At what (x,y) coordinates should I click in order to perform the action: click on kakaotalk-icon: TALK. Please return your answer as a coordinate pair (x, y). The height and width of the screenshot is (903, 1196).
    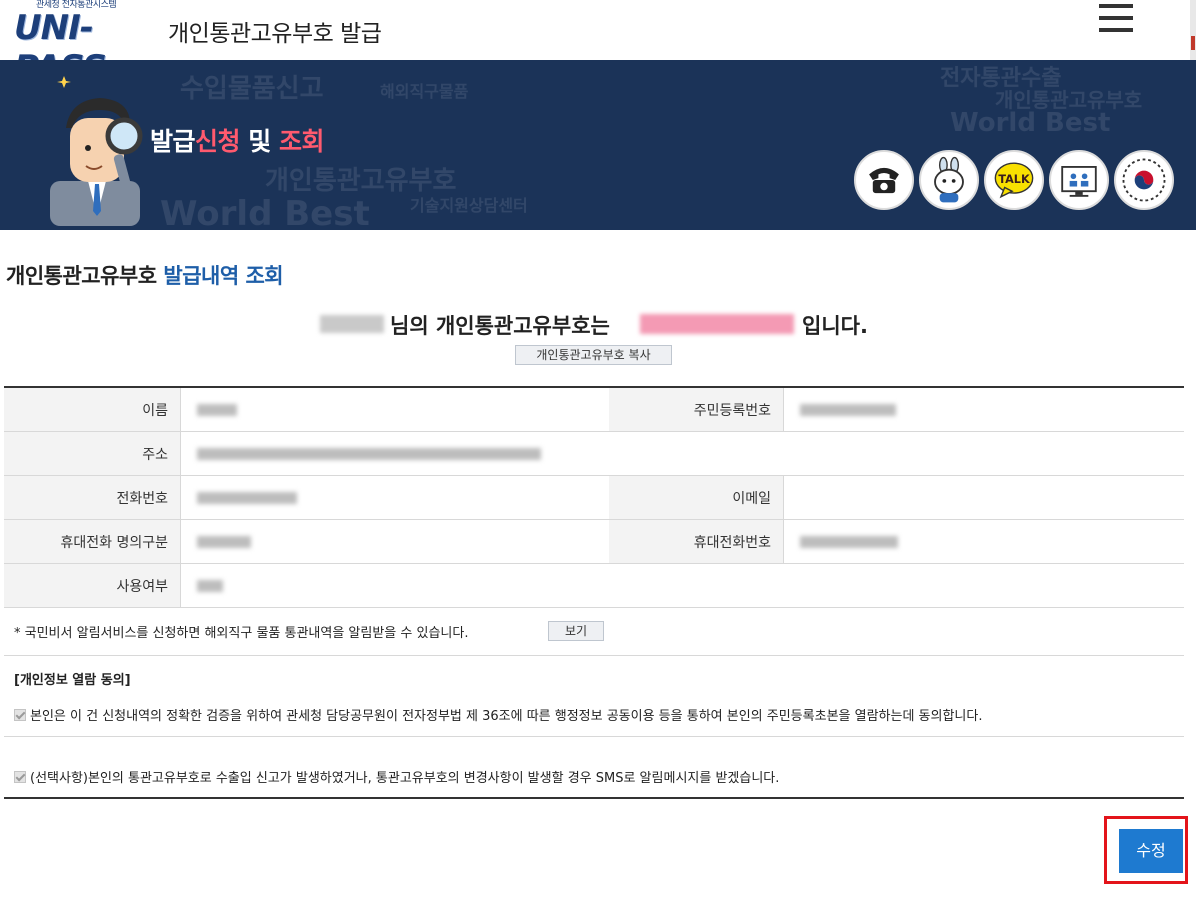
    Looking at the image, I should click on (1014, 180).